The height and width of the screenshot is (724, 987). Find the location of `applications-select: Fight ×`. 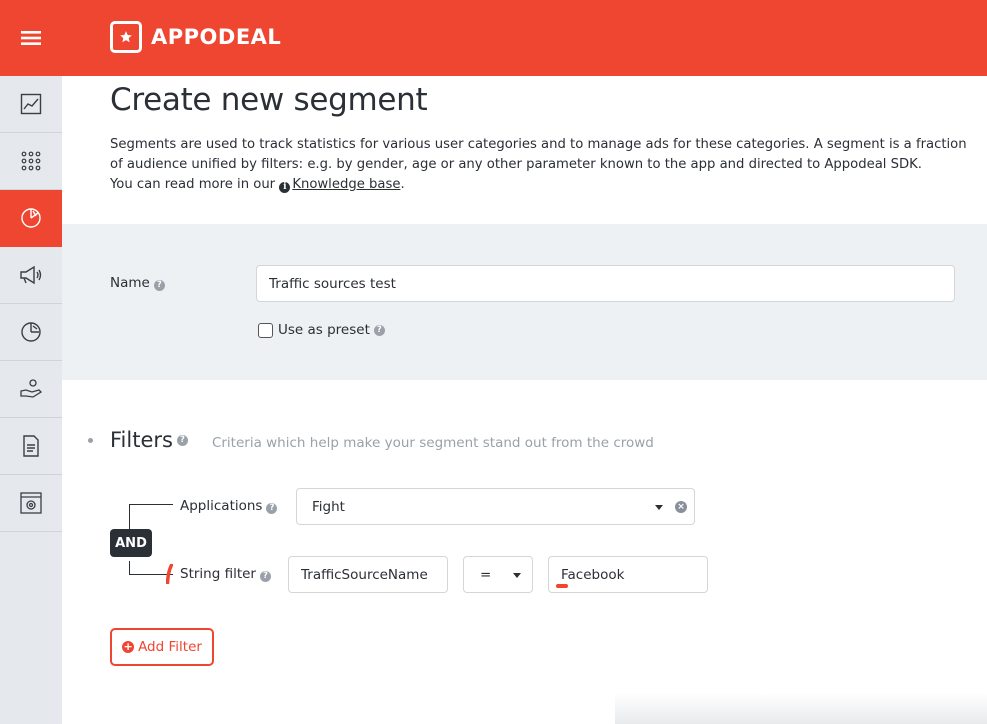

applications-select: Fight × is located at coordinates (495, 506).